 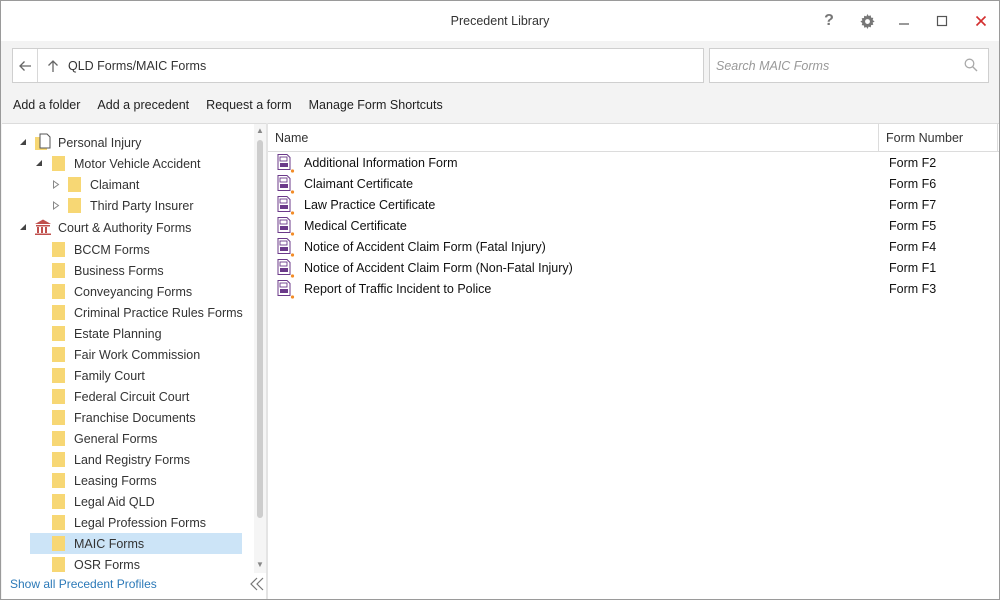 What do you see at coordinates (257, 584) in the screenshot?
I see `collapse-pane-icon` at bounding box center [257, 584].